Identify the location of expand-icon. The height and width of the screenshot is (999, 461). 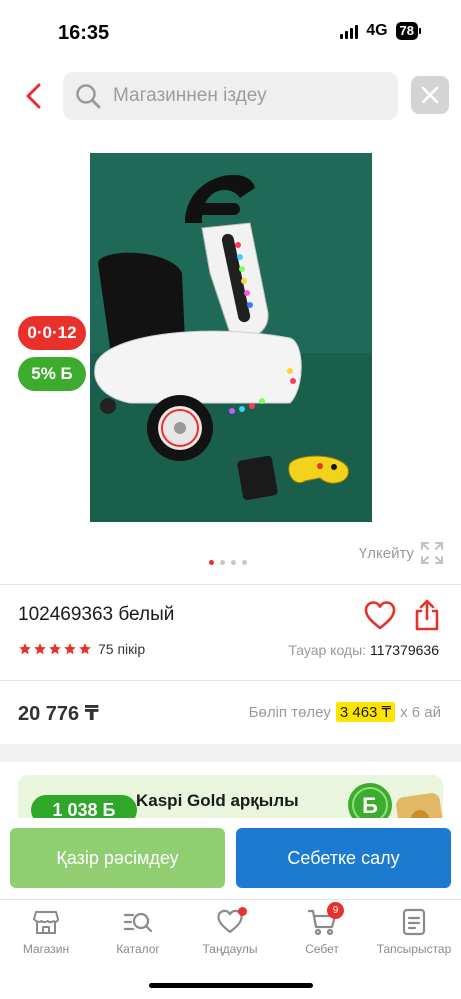
(432, 553).